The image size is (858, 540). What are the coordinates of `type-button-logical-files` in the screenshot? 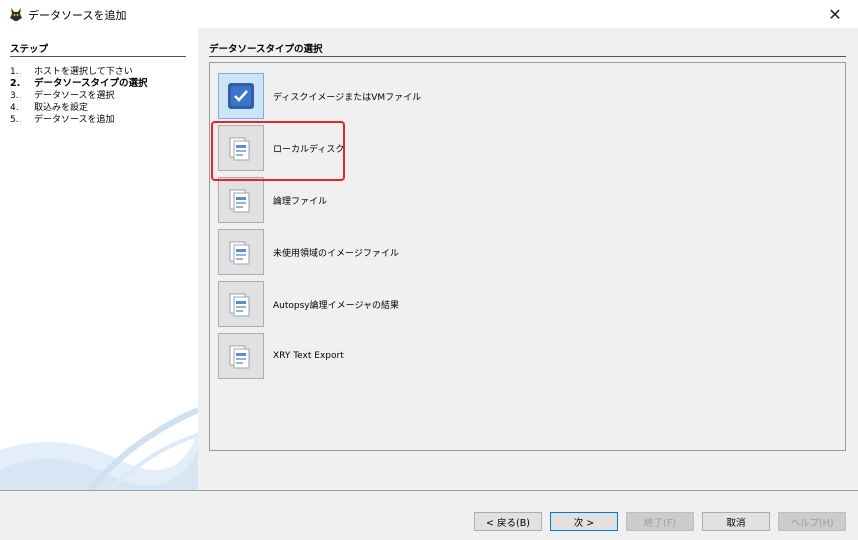 It's located at (241, 200).